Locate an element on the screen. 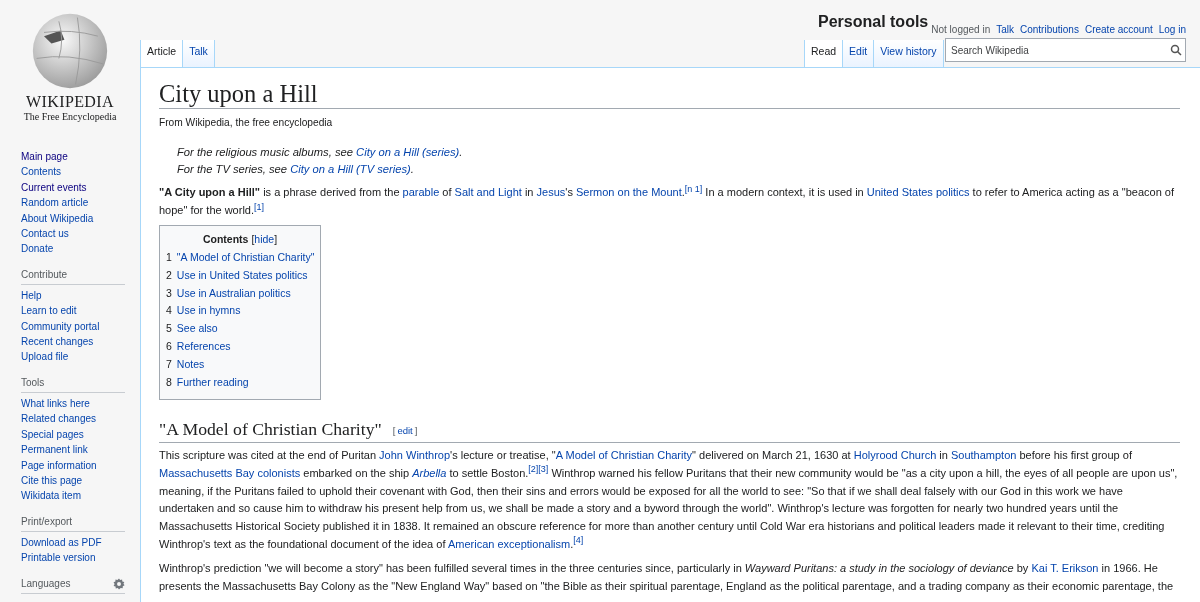  text-link: Salt and Light is located at coordinates (488, 192).